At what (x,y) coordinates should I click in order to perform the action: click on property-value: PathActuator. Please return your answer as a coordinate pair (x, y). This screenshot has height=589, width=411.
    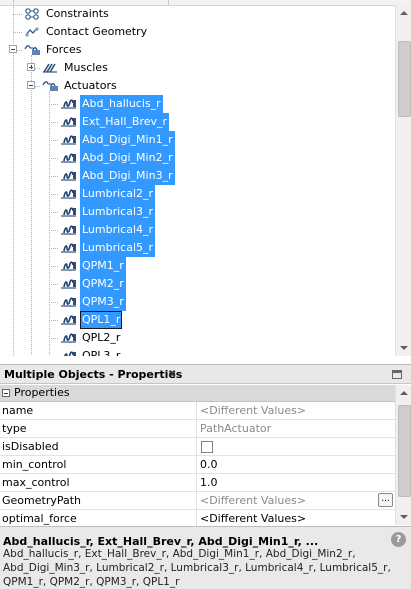
    Looking at the image, I should click on (290, 428).